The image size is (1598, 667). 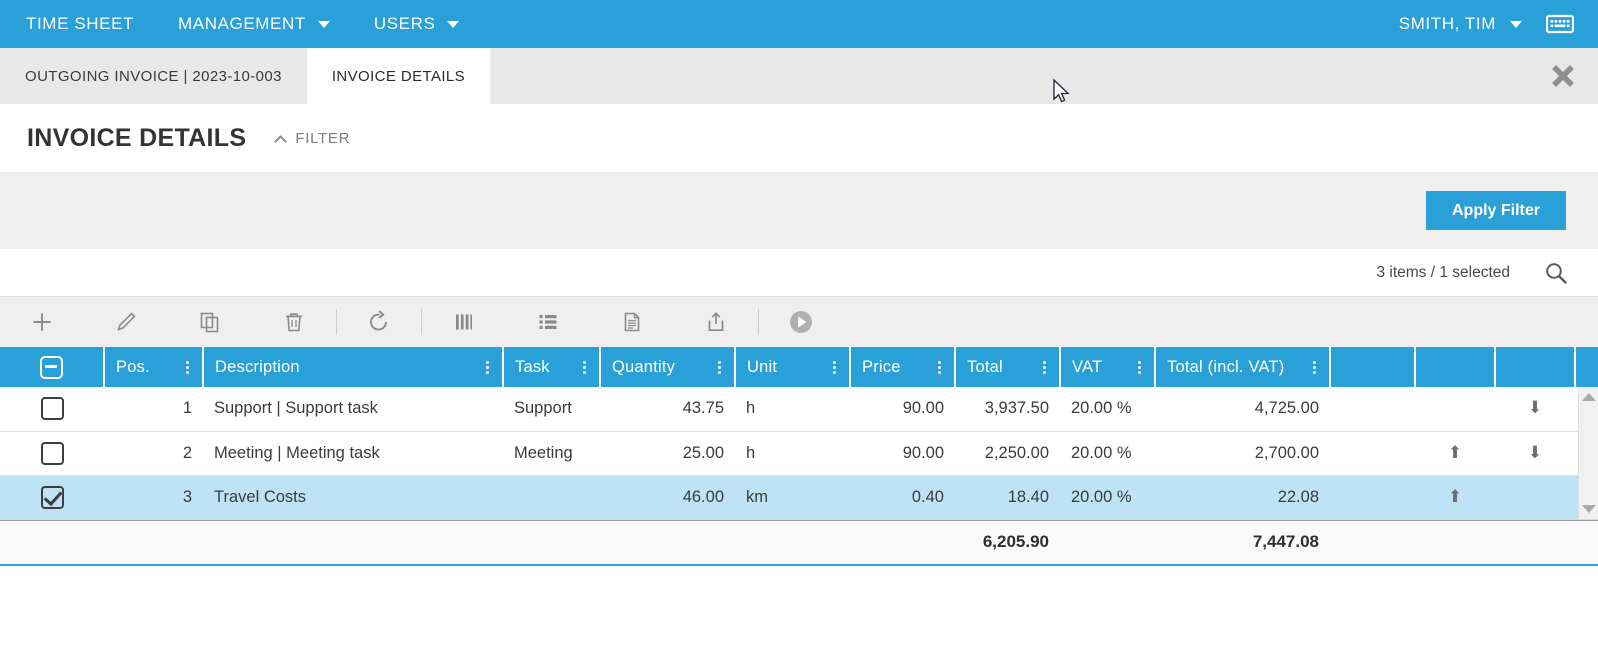 I want to click on header-cell-pos: Pos., so click(x=154, y=367).